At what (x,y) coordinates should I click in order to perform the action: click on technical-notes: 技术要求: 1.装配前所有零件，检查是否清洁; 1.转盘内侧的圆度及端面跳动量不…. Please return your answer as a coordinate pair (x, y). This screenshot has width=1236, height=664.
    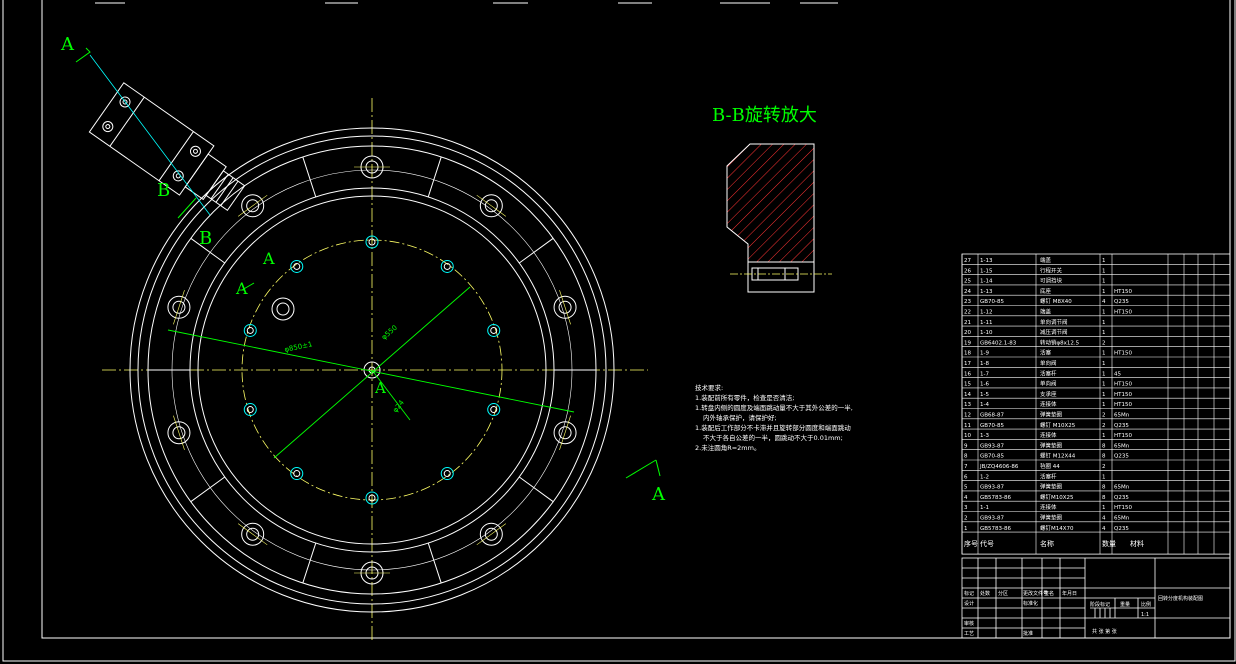
    Looking at the image, I should click on (774, 417).